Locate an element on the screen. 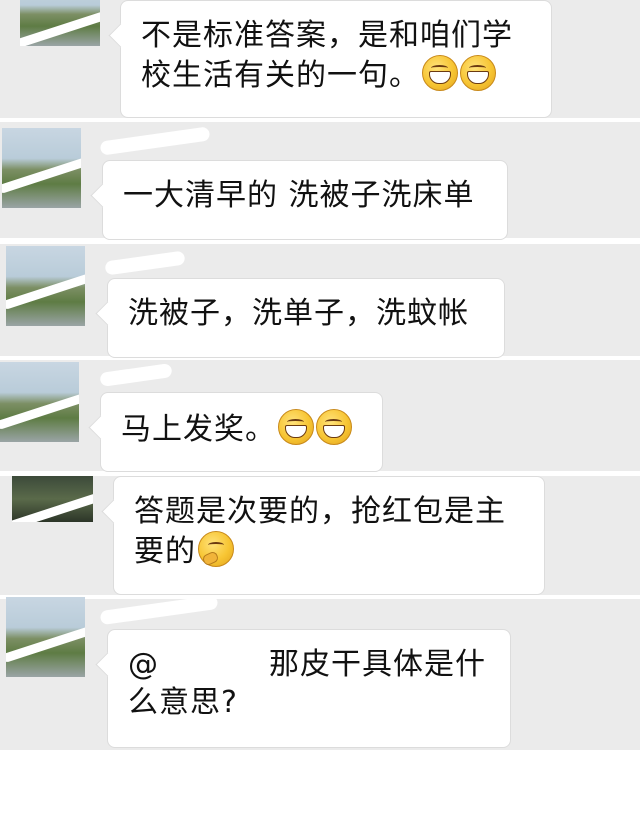 The width and height of the screenshot is (640, 815). message-text: 一大清早的 洗被子洗床单 is located at coordinates (299, 195).